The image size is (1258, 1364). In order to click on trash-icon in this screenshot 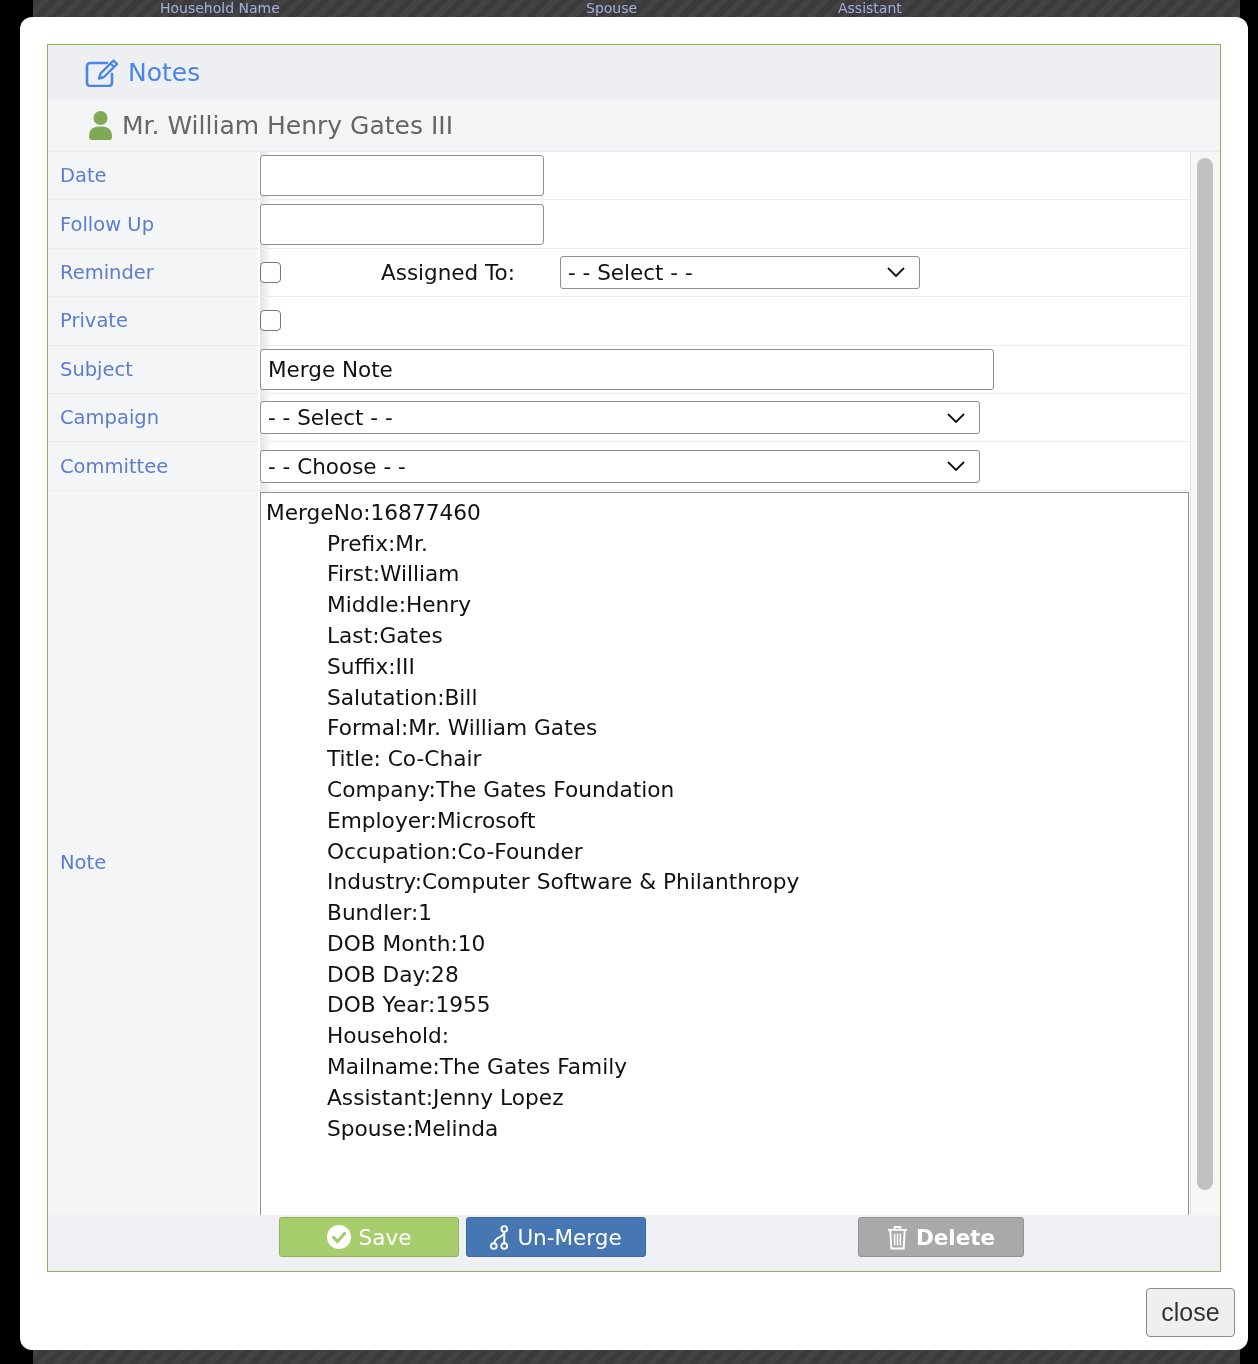, I will do `click(897, 1237)`.